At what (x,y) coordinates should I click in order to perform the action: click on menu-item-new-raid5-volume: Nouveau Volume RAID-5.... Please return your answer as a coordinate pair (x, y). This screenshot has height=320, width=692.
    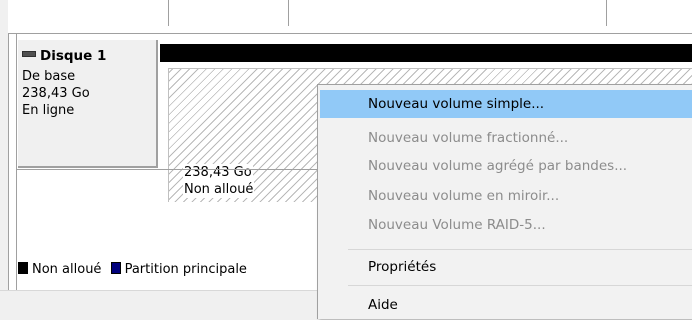
    Looking at the image, I should click on (506, 225).